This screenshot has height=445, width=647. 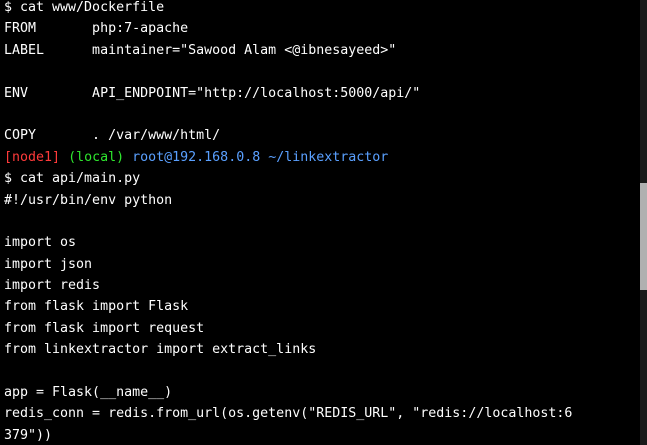 I want to click on terminal-line: app = Flask(__name__), so click(x=288, y=392).